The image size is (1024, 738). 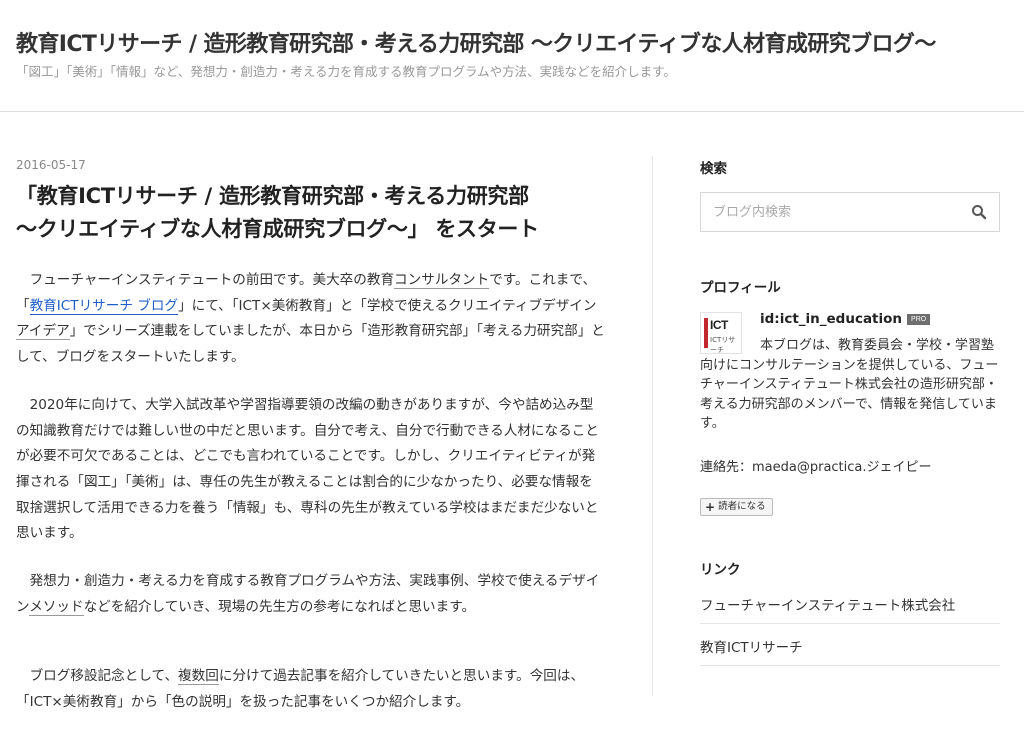 What do you see at coordinates (56, 607) in the screenshot?
I see `keyword-link: メソッド` at bounding box center [56, 607].